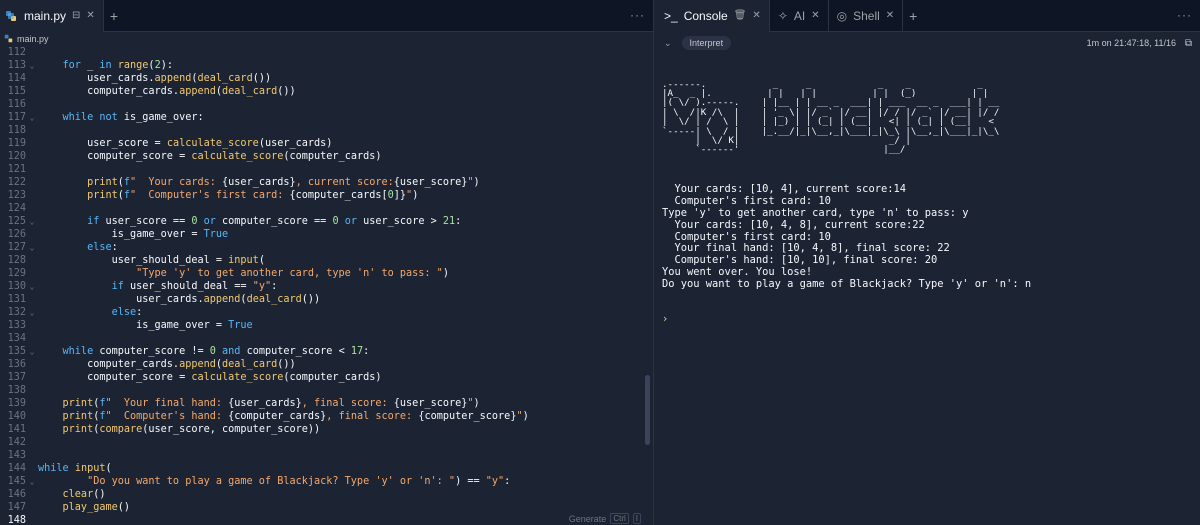 The image size is (1200, 525). Describe the element at coordinates (326, 299) in the screenshot. I see `code-line: 131 user_cards.append(deal_card())` at that location.